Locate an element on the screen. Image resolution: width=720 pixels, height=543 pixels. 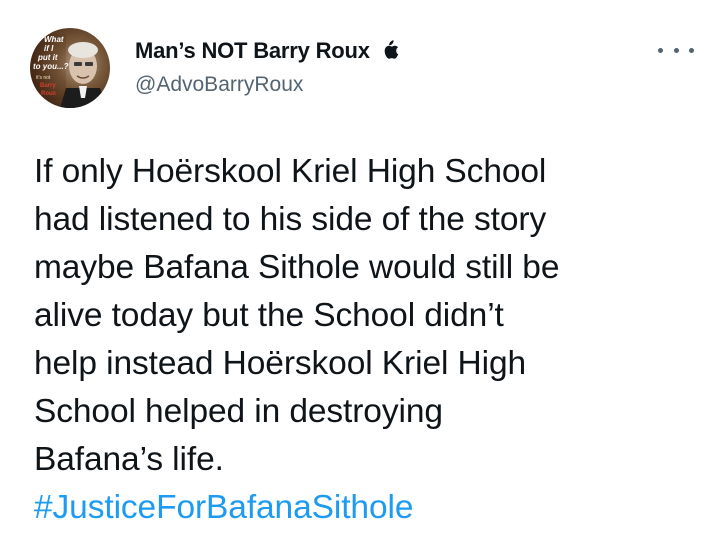
tweet-text-line: Bafana’s life. is located at coordinates (129, 459).